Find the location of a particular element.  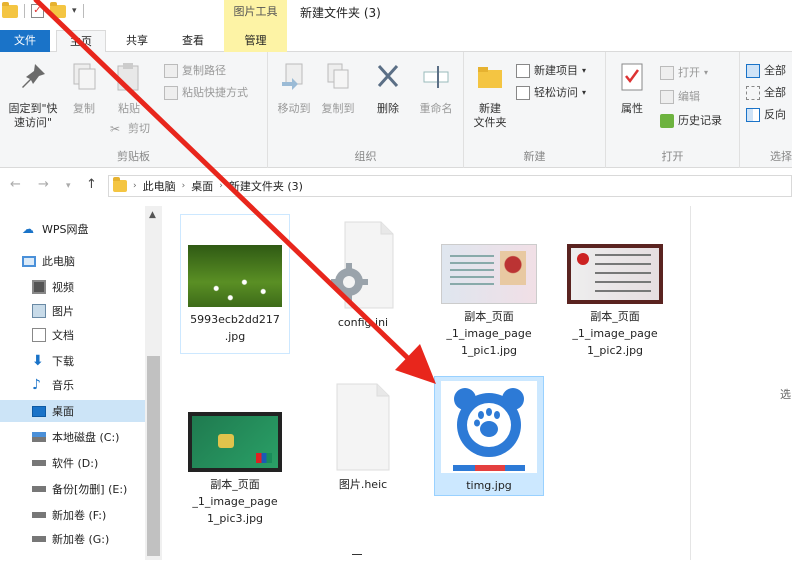

preview-pane-hint: 选 is located at coordinates (785, 394).